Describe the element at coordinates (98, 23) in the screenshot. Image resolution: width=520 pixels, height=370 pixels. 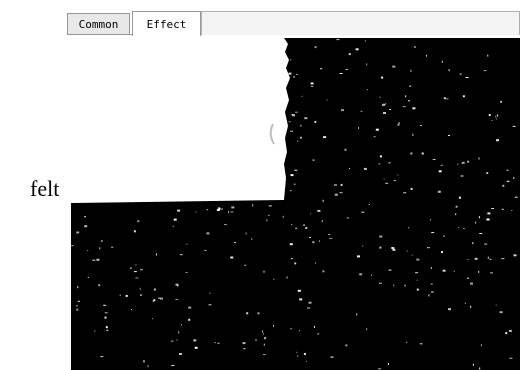
I see `tab-common: Common` at that location.